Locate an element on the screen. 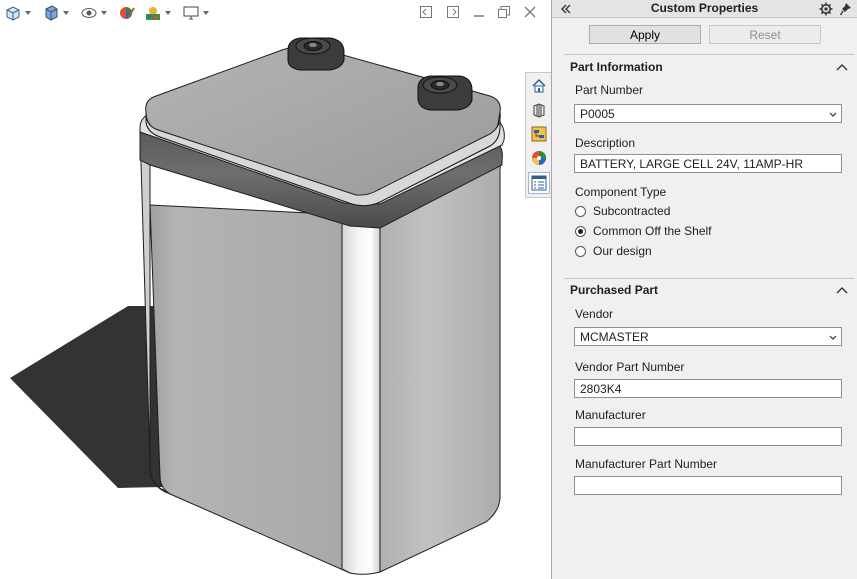  reset-button: Reset is located at coordinates (765, 34).